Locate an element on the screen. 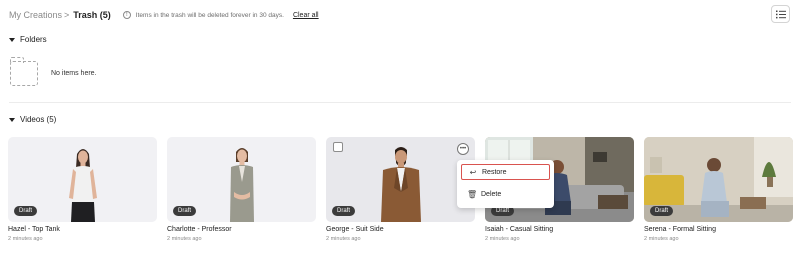 The height and width of the screenshot is (263, 800). trash-icon: 🗑 is located at coordinates (472, 194).